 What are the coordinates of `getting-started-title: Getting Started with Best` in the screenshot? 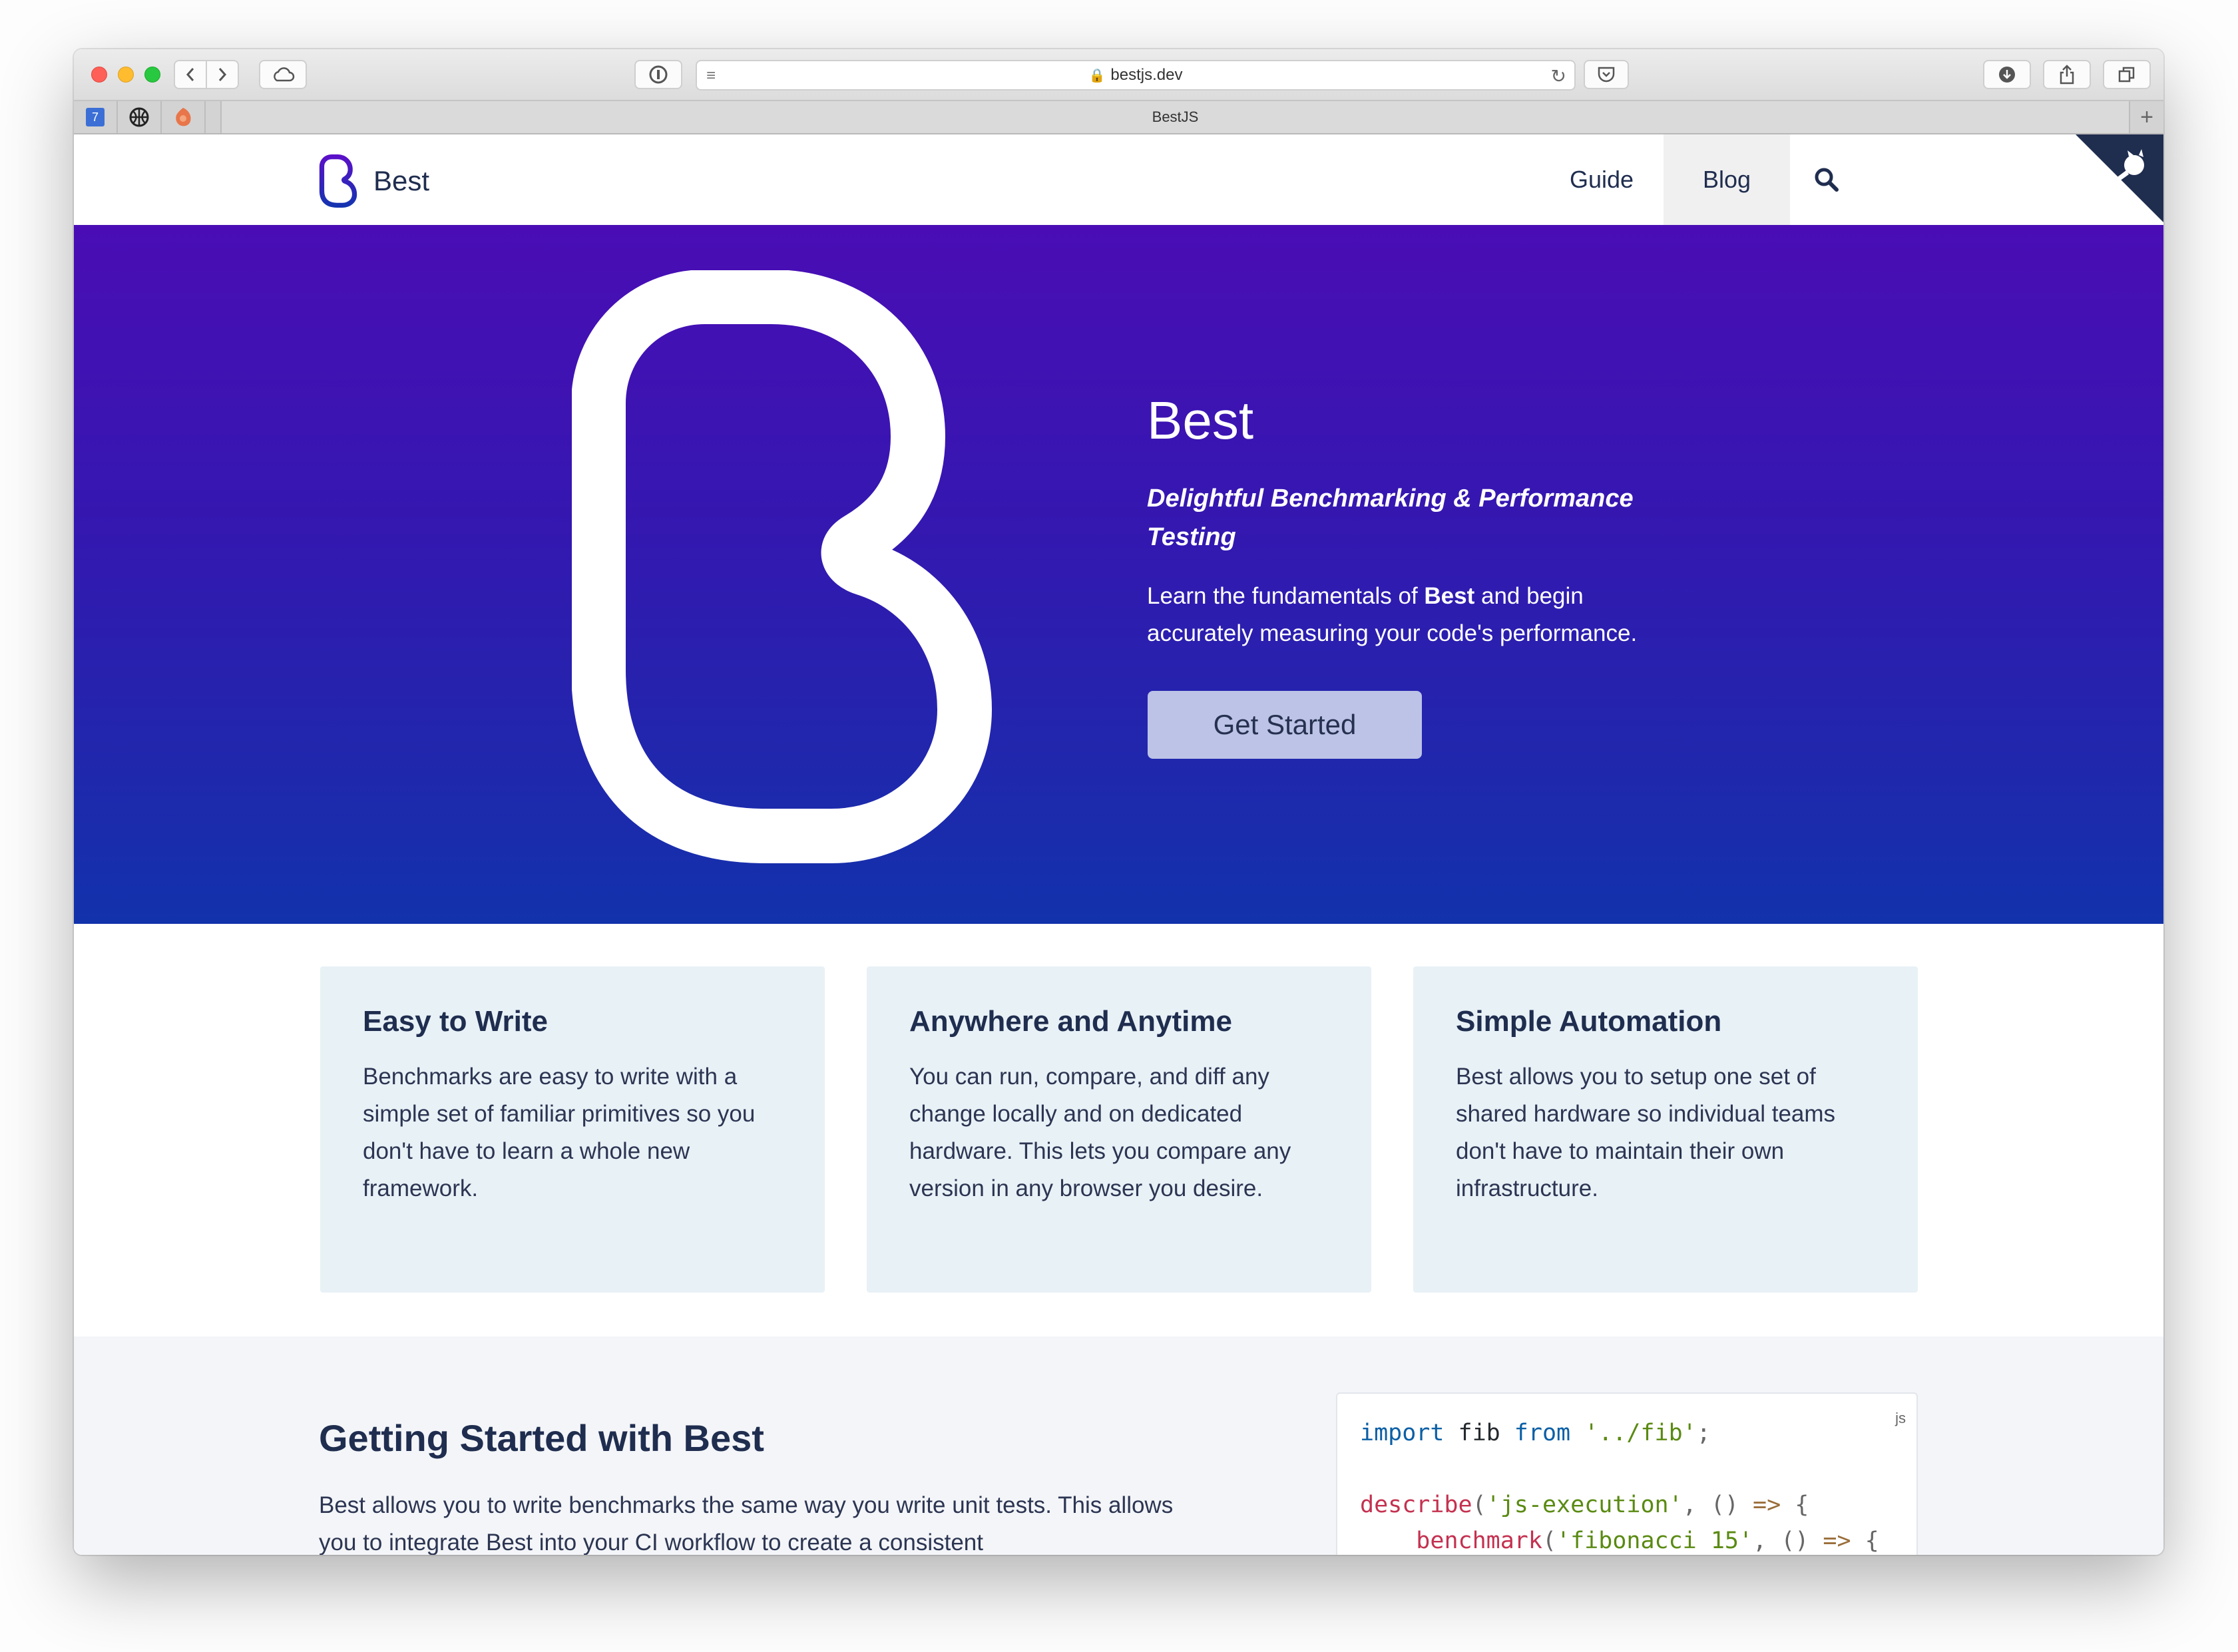 It's located at (541, 1438).